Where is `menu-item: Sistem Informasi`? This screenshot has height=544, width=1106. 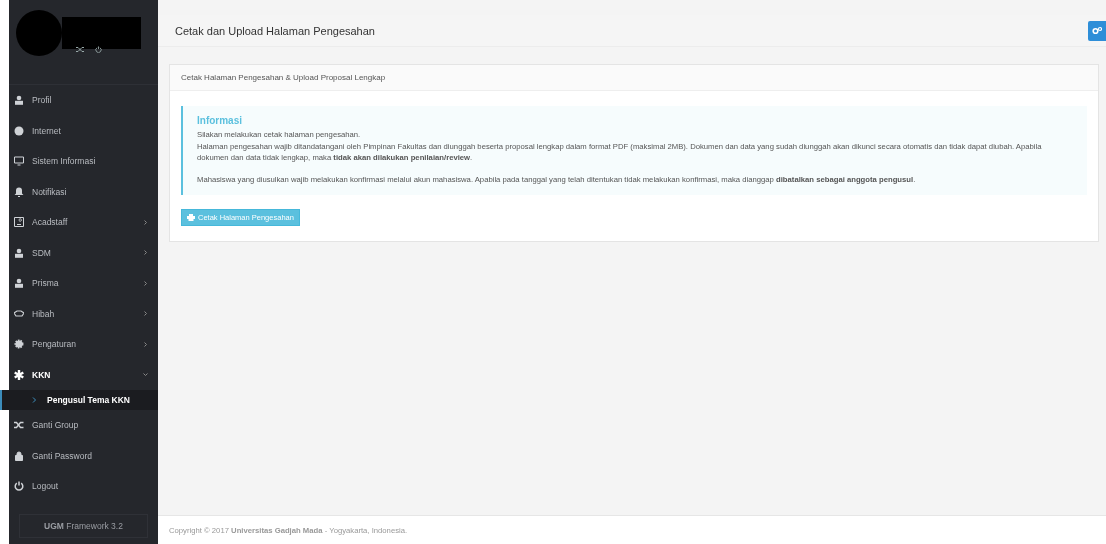 menu-item: Sistem Informasi is located at coordinates (83, 161).